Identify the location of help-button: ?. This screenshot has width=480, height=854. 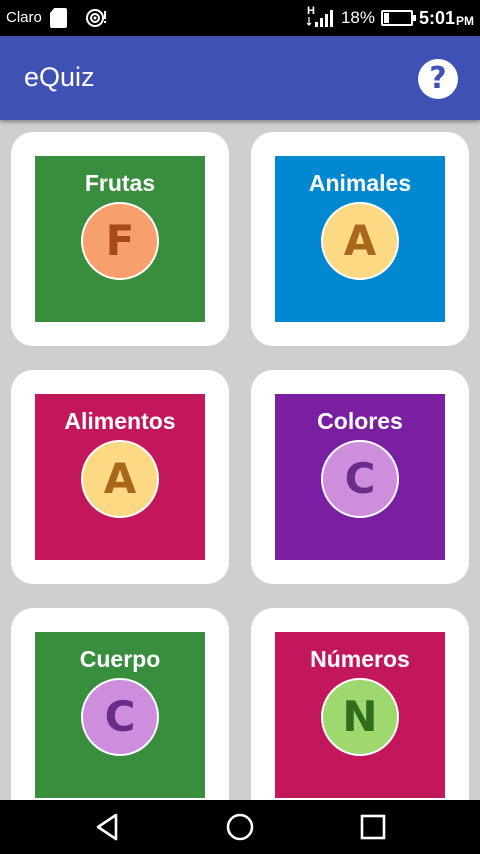
(438, 79).